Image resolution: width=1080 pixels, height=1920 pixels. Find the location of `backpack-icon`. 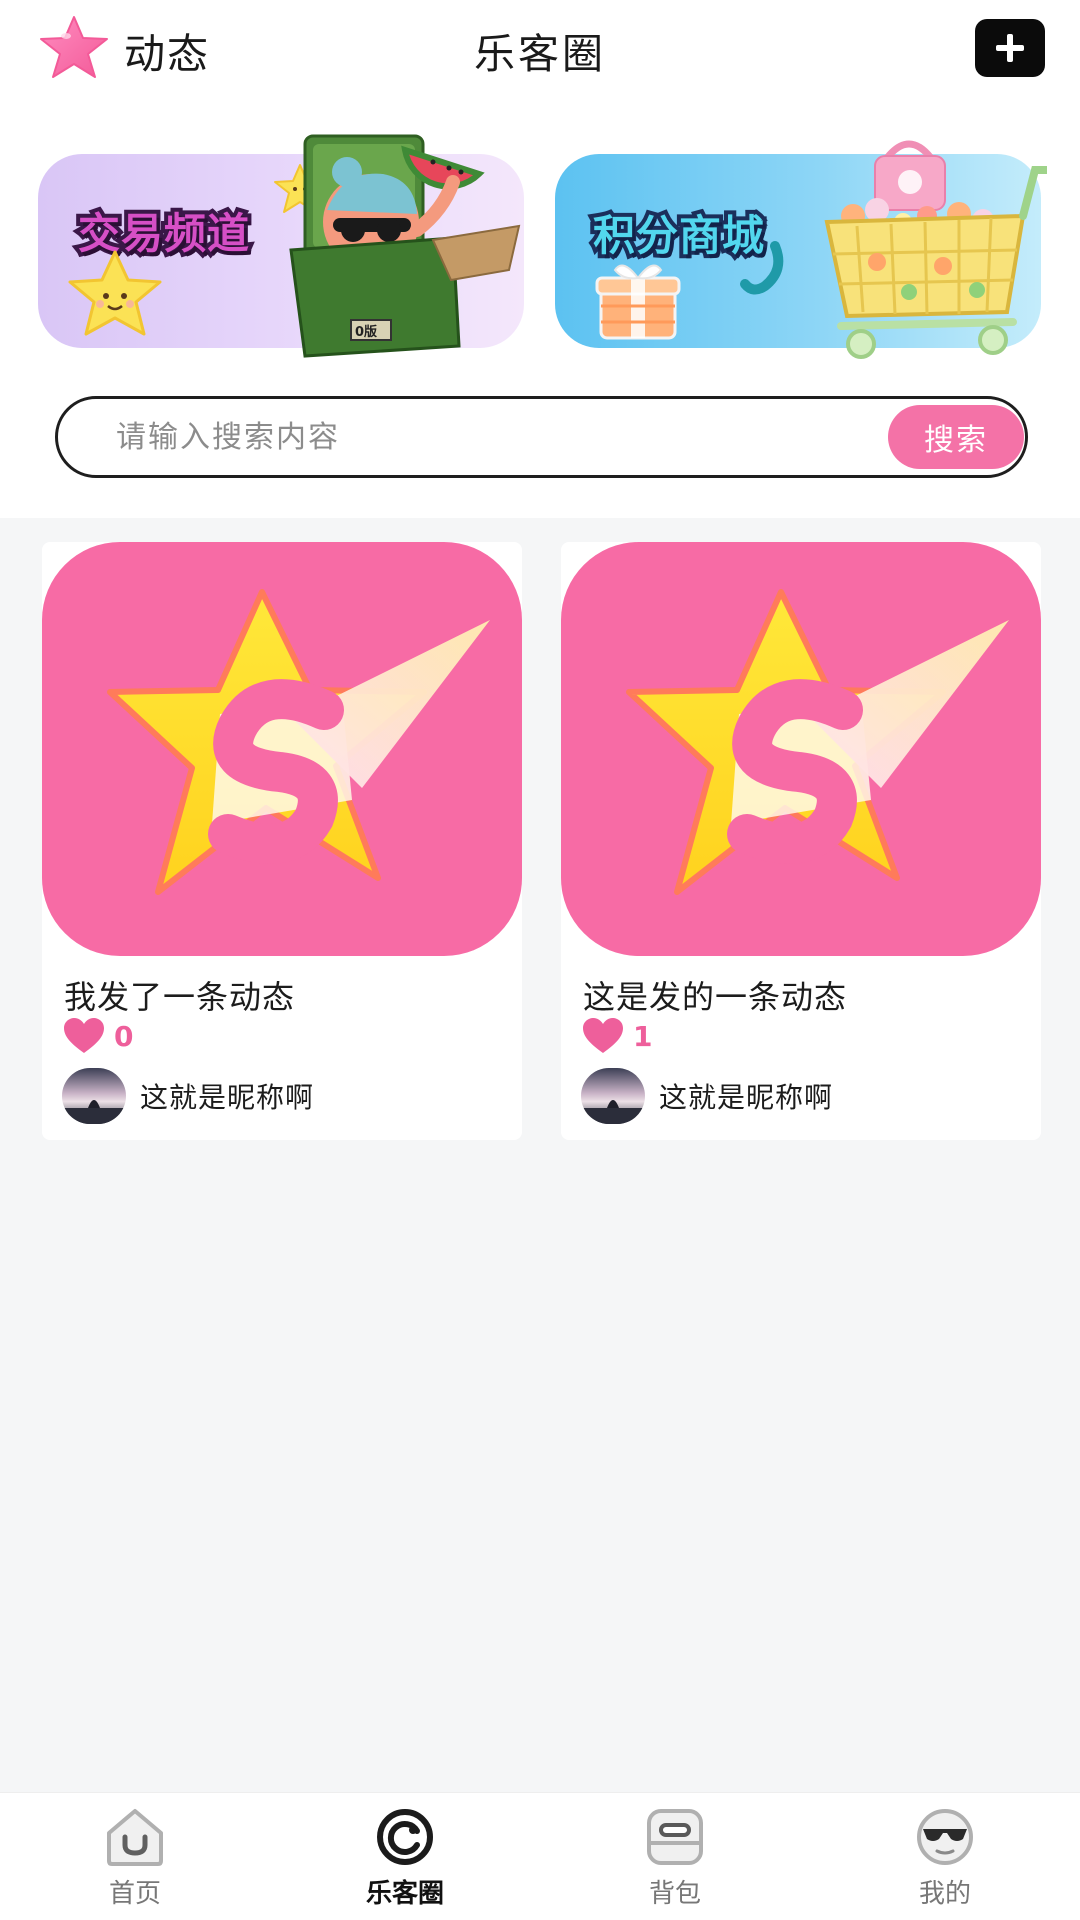

backpack-icon is located at coordinates (675, 1837).